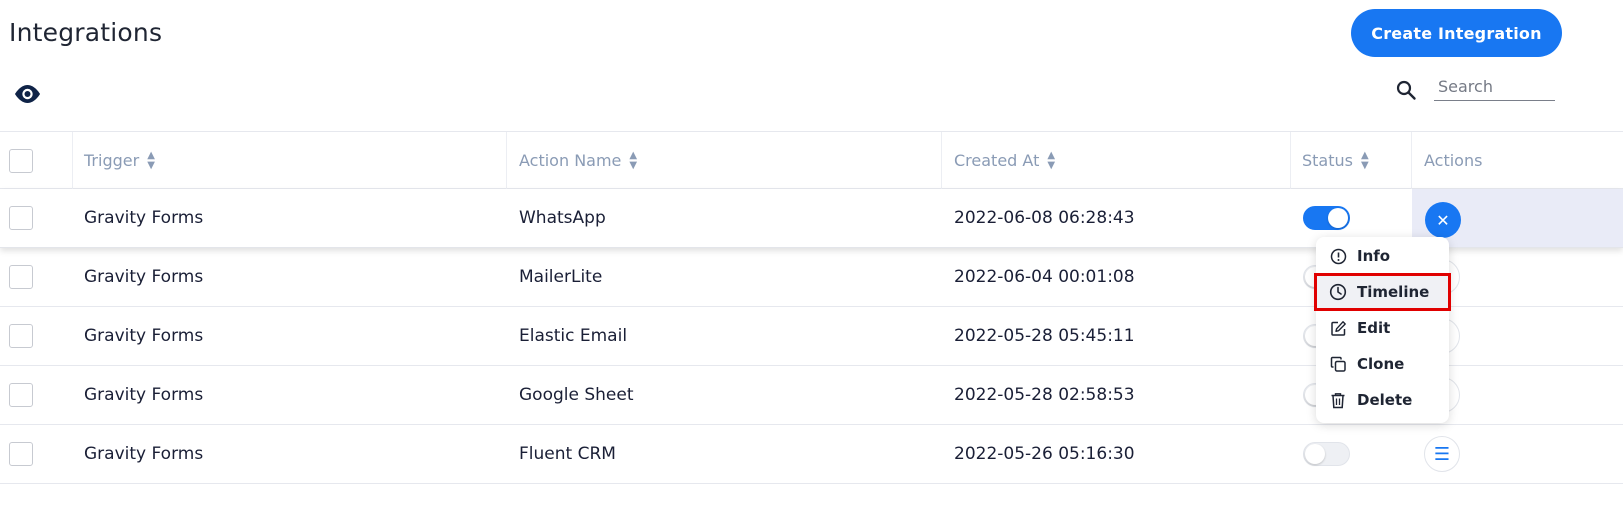 The width and height of the screenshot is (1623, 506). I want to click on page-title: Integrations, so click(86, 32).